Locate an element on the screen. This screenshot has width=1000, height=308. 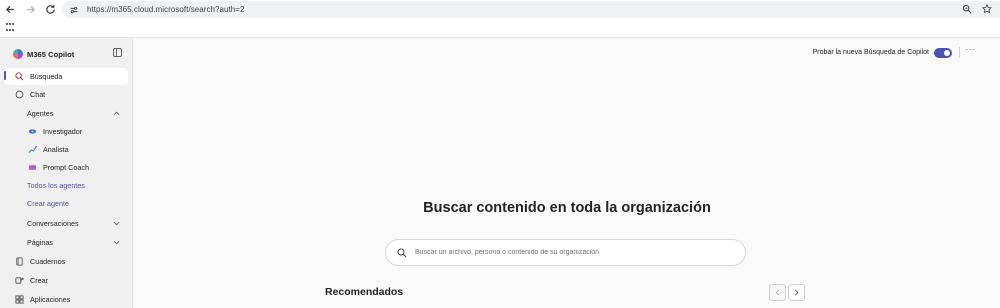
sidebar-item-label: Prompt Coach is located at coordinates (66, 167).